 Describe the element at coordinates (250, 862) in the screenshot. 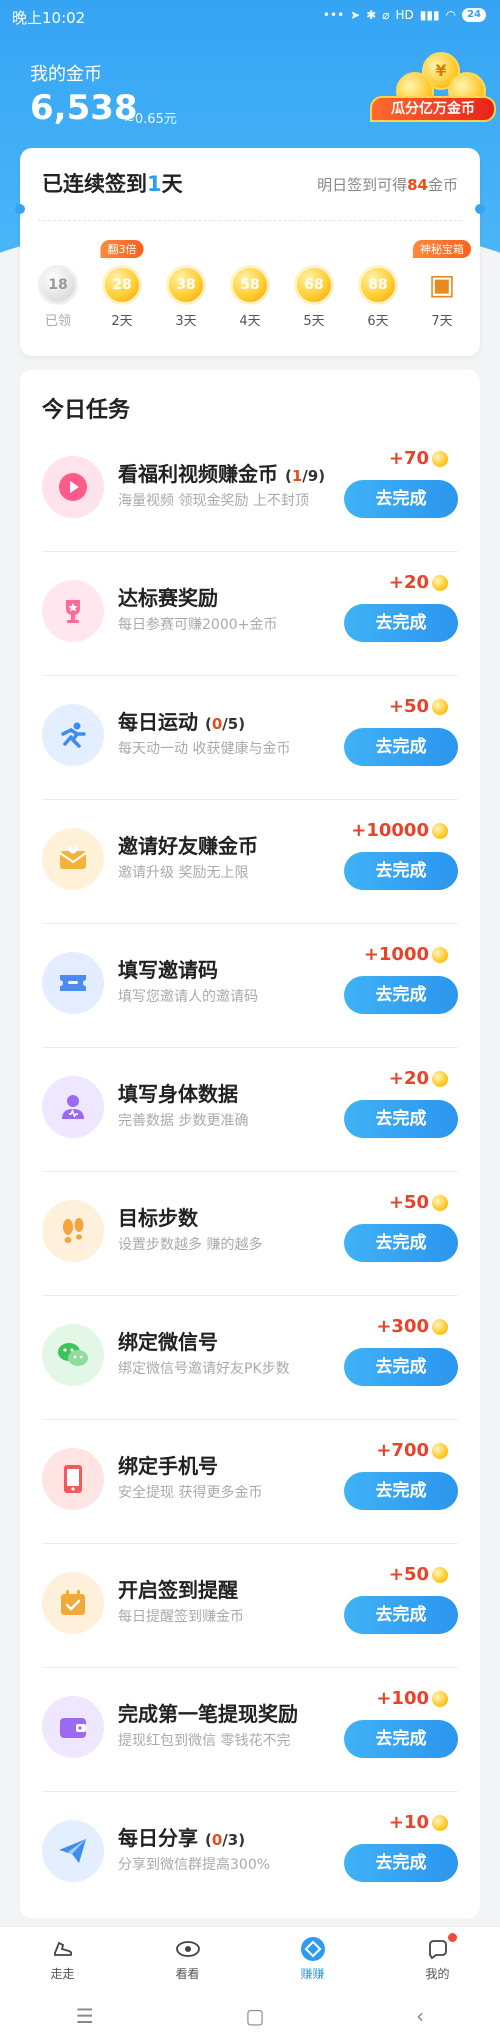

I see `task-row: 邀请好友赚金币 邀请升级 奖励无上限 +10000 去完成` at that location.